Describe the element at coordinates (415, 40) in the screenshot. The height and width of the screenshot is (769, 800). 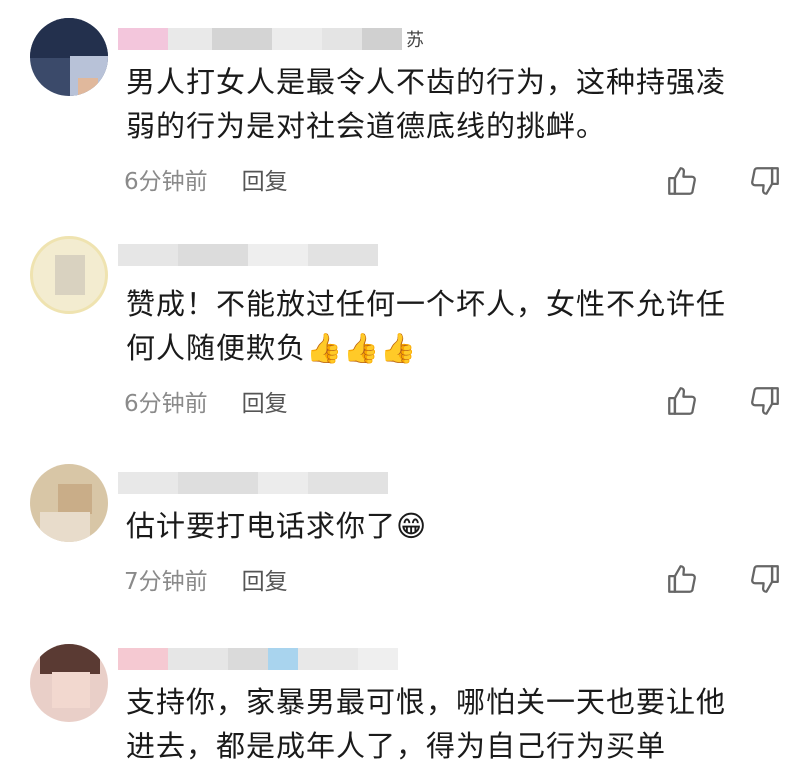
I see `username-suffix: 苏` at that location.